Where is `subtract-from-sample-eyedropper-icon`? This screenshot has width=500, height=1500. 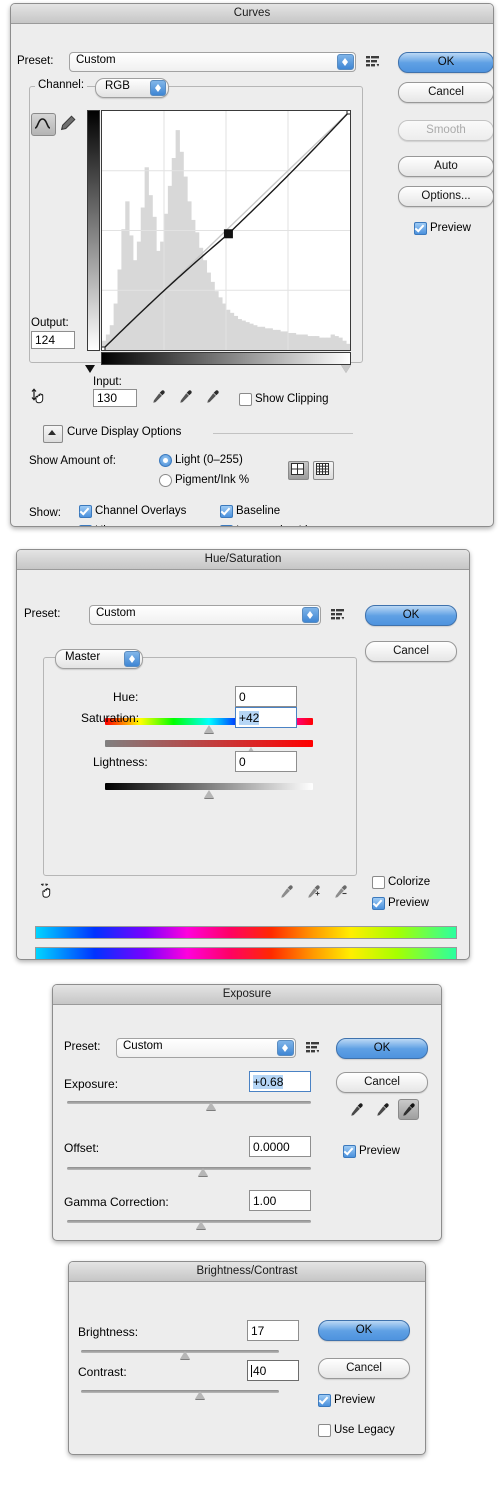 subtract-from-sample-eyedropper-icon is located at coordinates (340, 891).